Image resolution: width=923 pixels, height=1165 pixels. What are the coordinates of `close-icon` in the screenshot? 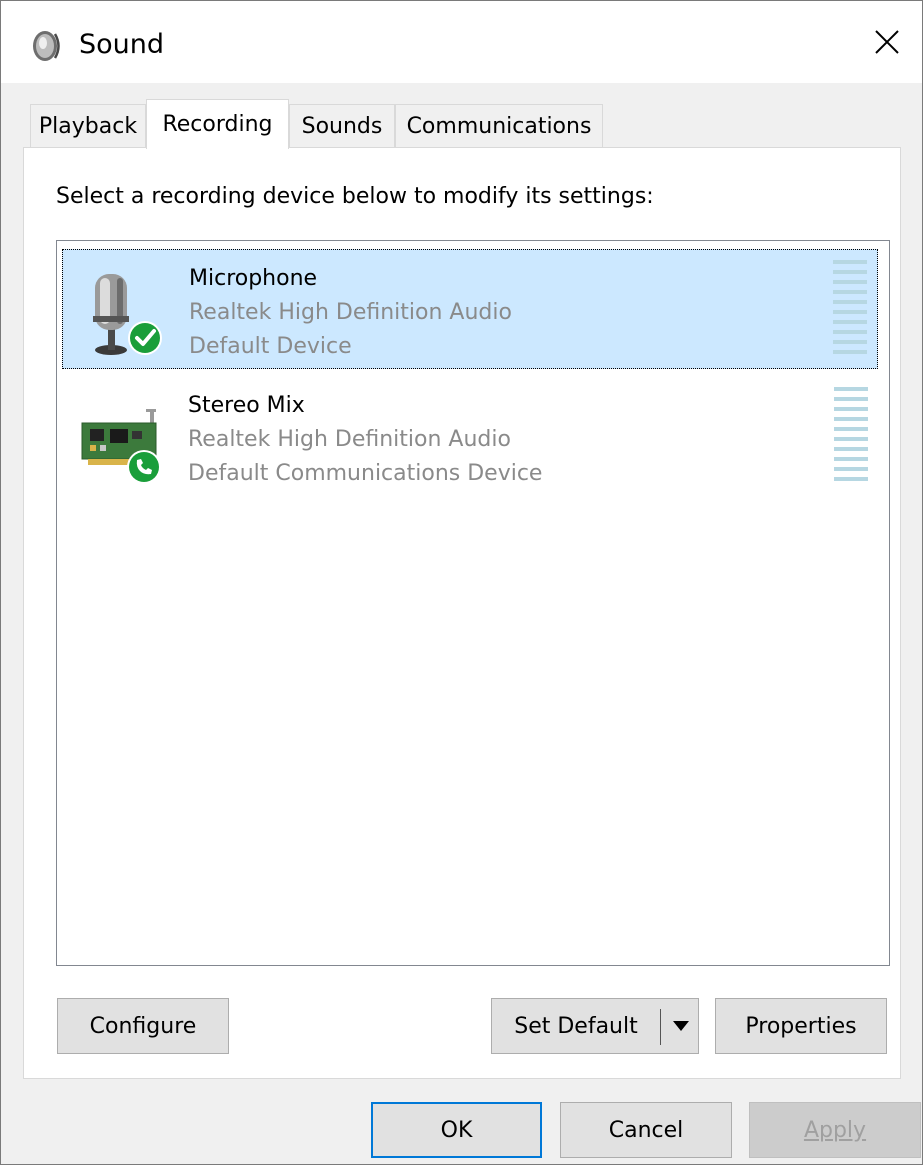 It's located at (887, 42).